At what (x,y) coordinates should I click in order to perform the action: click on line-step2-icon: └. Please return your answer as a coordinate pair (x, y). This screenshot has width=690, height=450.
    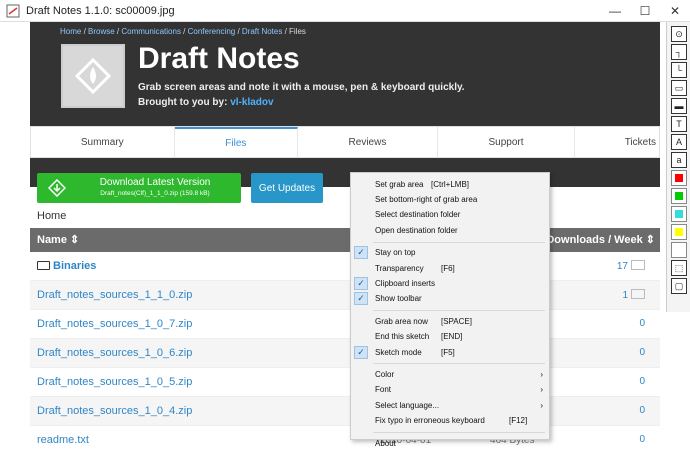
    Looking at the image, I should click on (679, 70).